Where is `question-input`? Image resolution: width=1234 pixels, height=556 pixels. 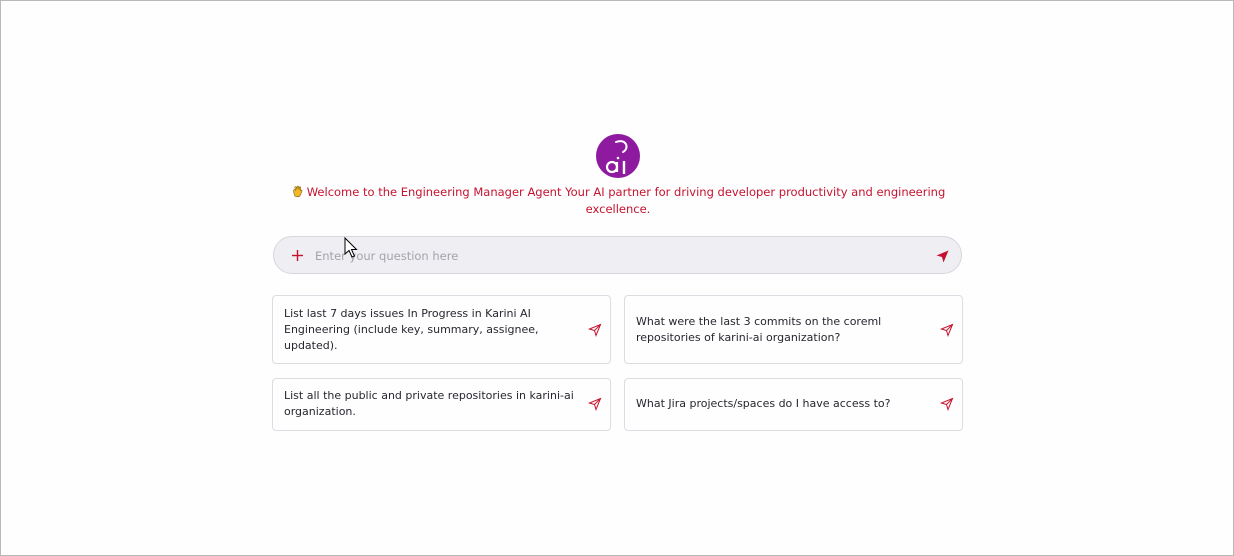
question-input is located at coordinates (615, 256).